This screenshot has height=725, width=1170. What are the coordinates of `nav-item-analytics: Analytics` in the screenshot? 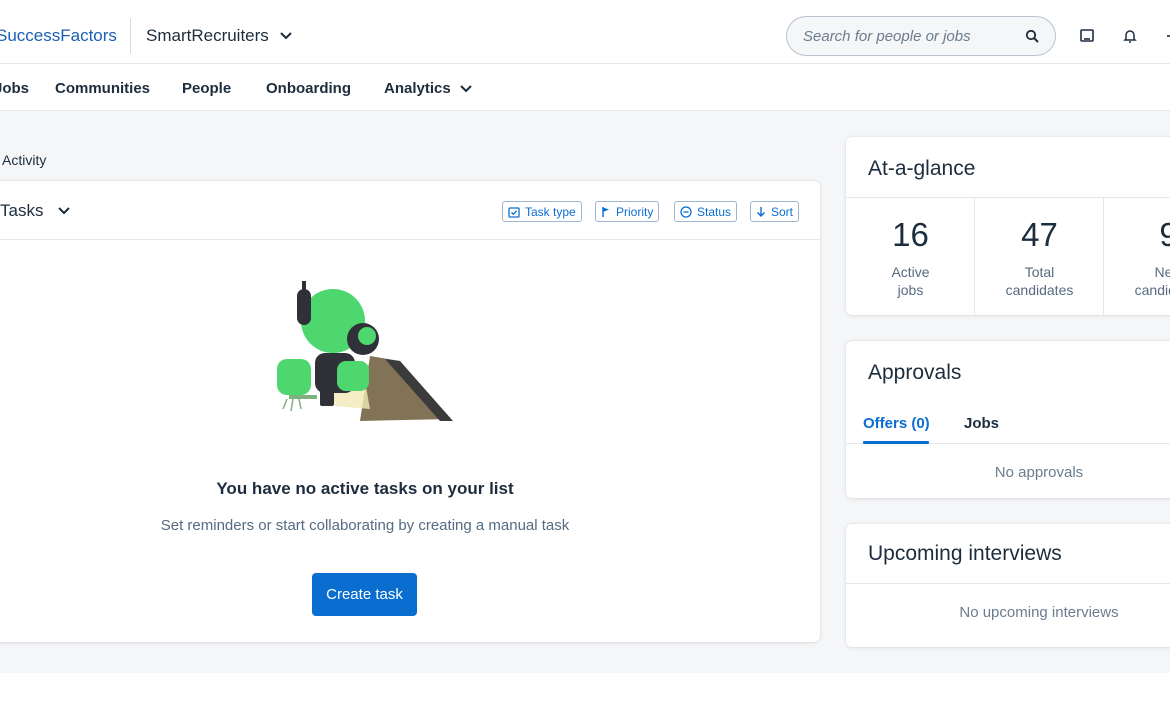 It's located at (428, 88).